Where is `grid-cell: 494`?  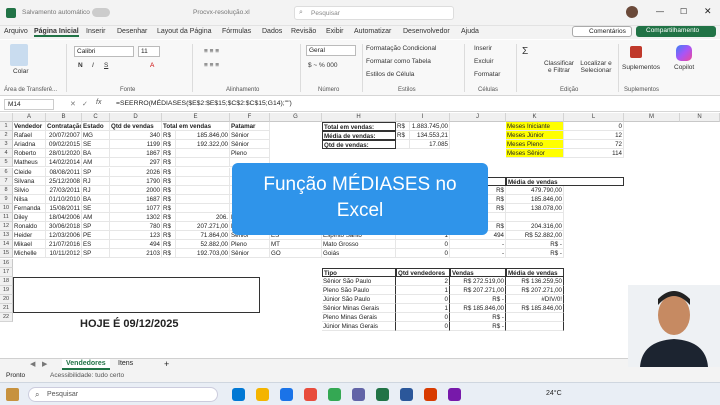
grid-cell: 494 is located at coordinates (136, 245).